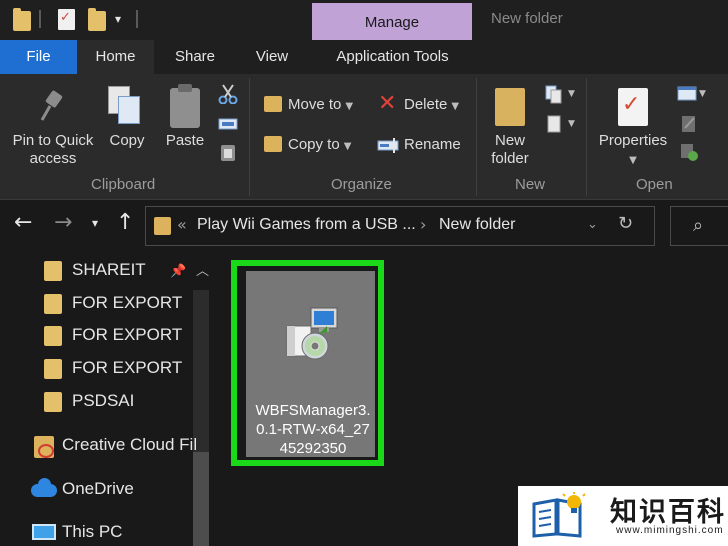 This screenshot has width=728, height=546. I want to click on window-title: New folder, so click(527, 18).